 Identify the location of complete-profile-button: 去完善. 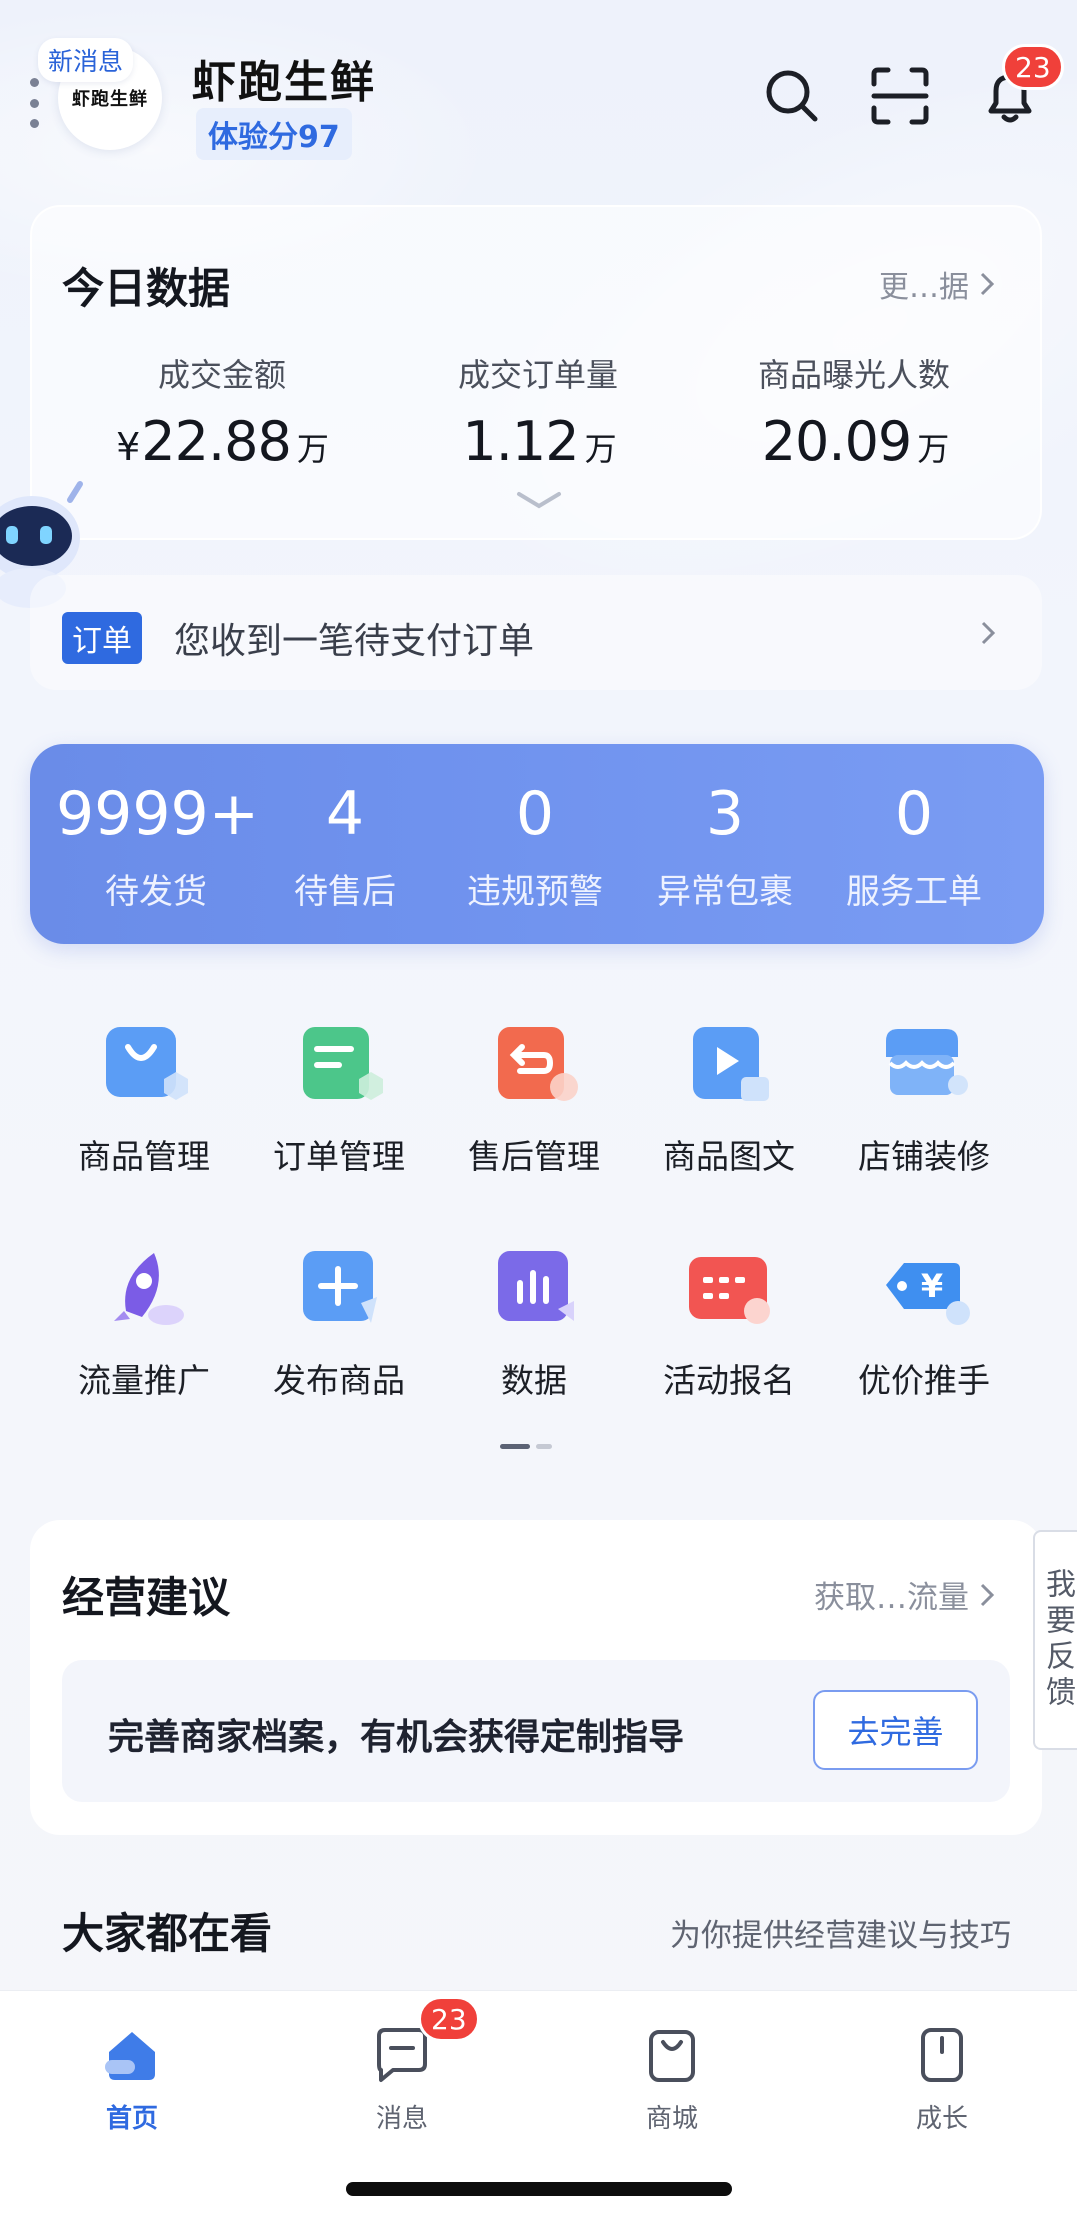
(895, 1730).